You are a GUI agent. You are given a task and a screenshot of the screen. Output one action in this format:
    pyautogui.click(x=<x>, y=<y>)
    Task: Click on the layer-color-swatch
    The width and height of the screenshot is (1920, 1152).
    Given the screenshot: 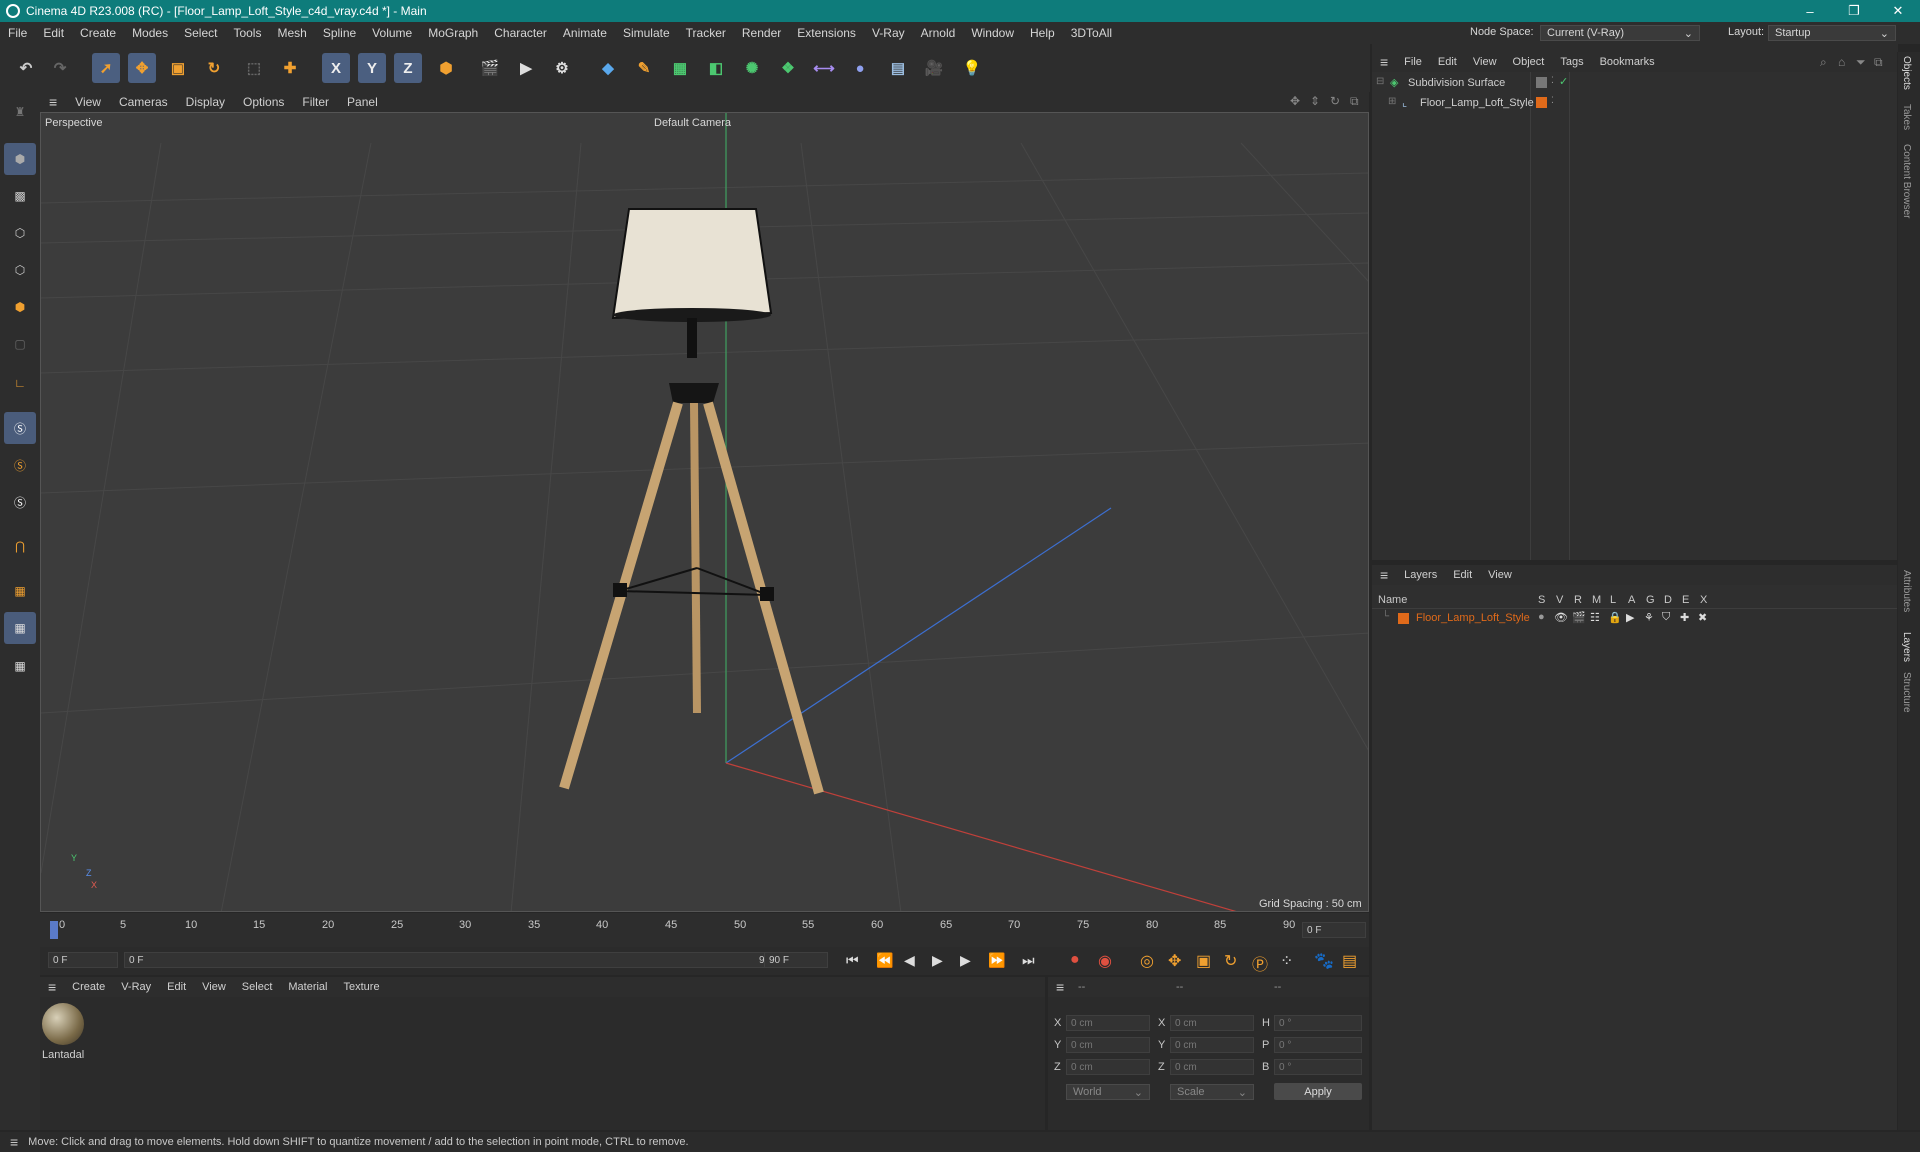 What is the action you would take?
    pyautogui.click(x=1403, y=618)
    